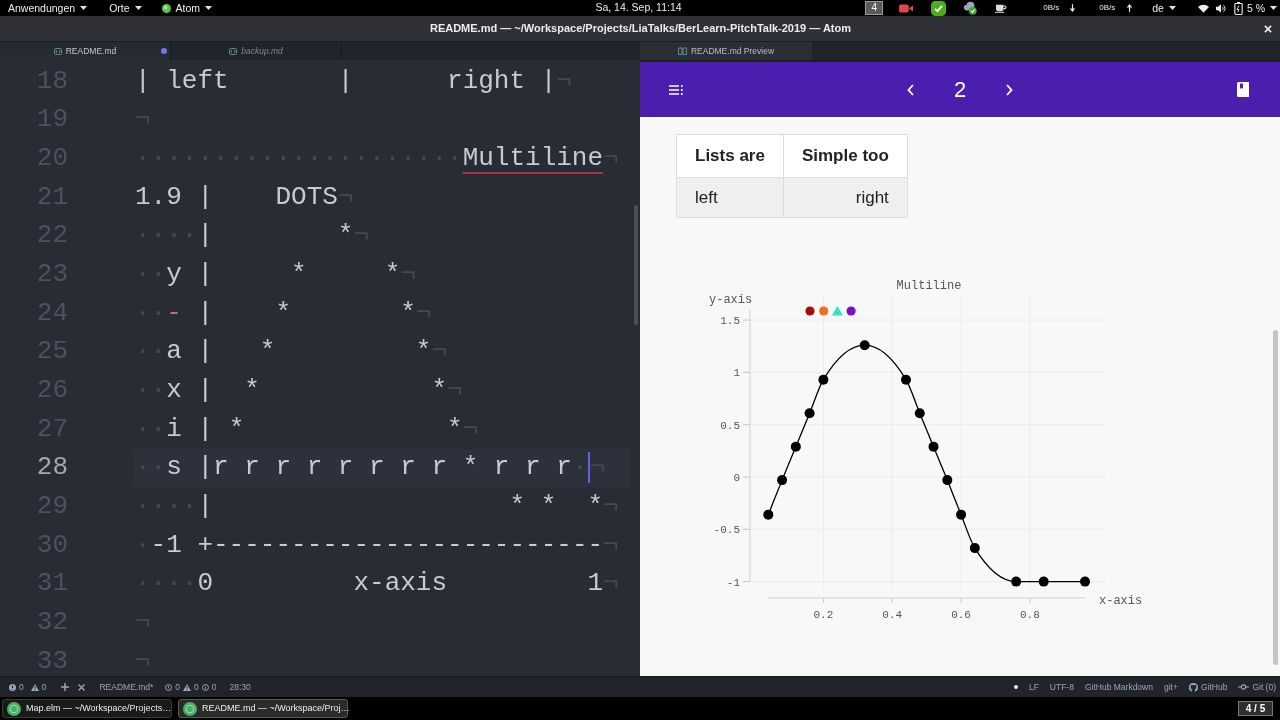 This screenshot has height=720, width=1280. I want to click on system-menu-button: 5 %, so click(1261, 8).